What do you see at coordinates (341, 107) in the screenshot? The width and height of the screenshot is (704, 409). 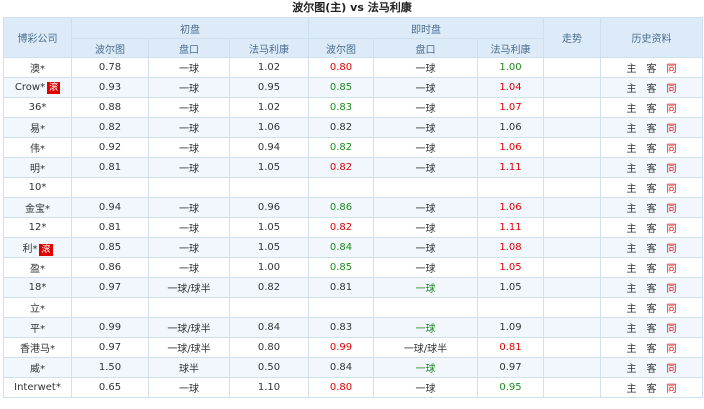 I see `live-home-odds: 0.83` at bounding box center [341, 107].